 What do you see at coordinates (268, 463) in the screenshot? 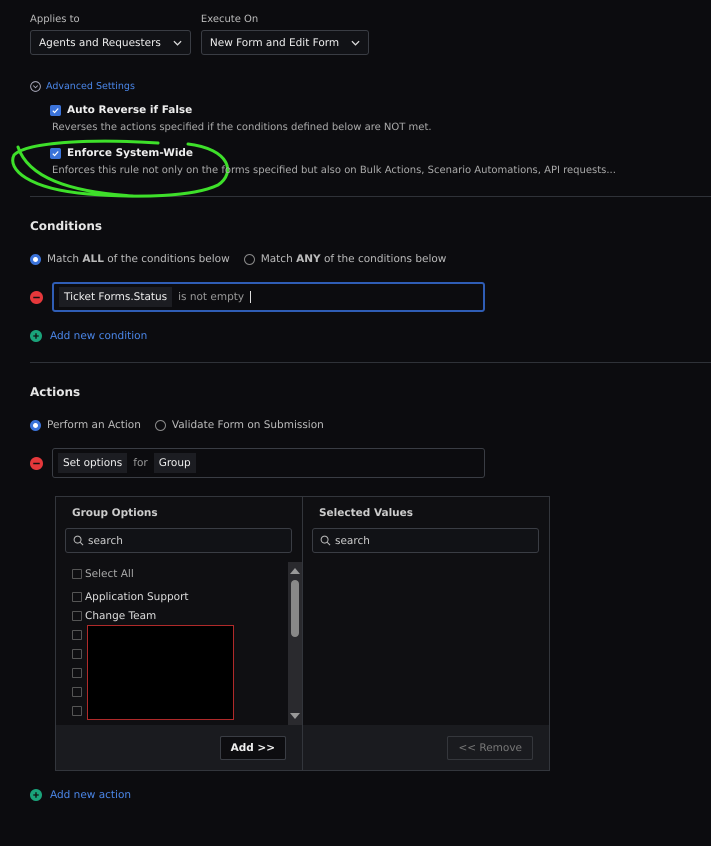
I see `action-field: Set options for Group` at bounding box center [268, 463].